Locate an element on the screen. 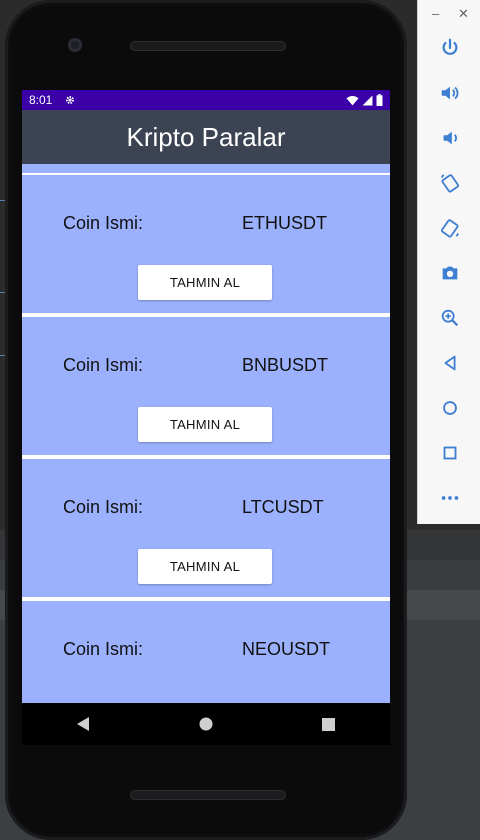 The image size is (480, 840). volume-up-icon is located at coordinates (450, 93).